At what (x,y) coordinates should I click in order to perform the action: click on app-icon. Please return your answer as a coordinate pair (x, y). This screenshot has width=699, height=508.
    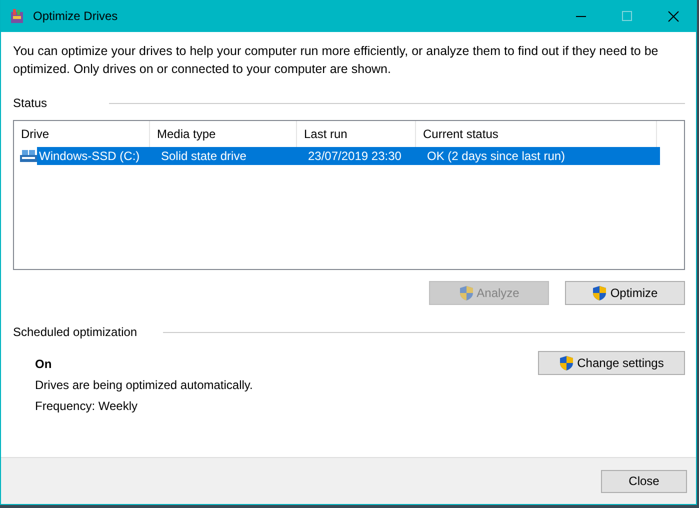
    Looking at the image, I should click on (17, 16).